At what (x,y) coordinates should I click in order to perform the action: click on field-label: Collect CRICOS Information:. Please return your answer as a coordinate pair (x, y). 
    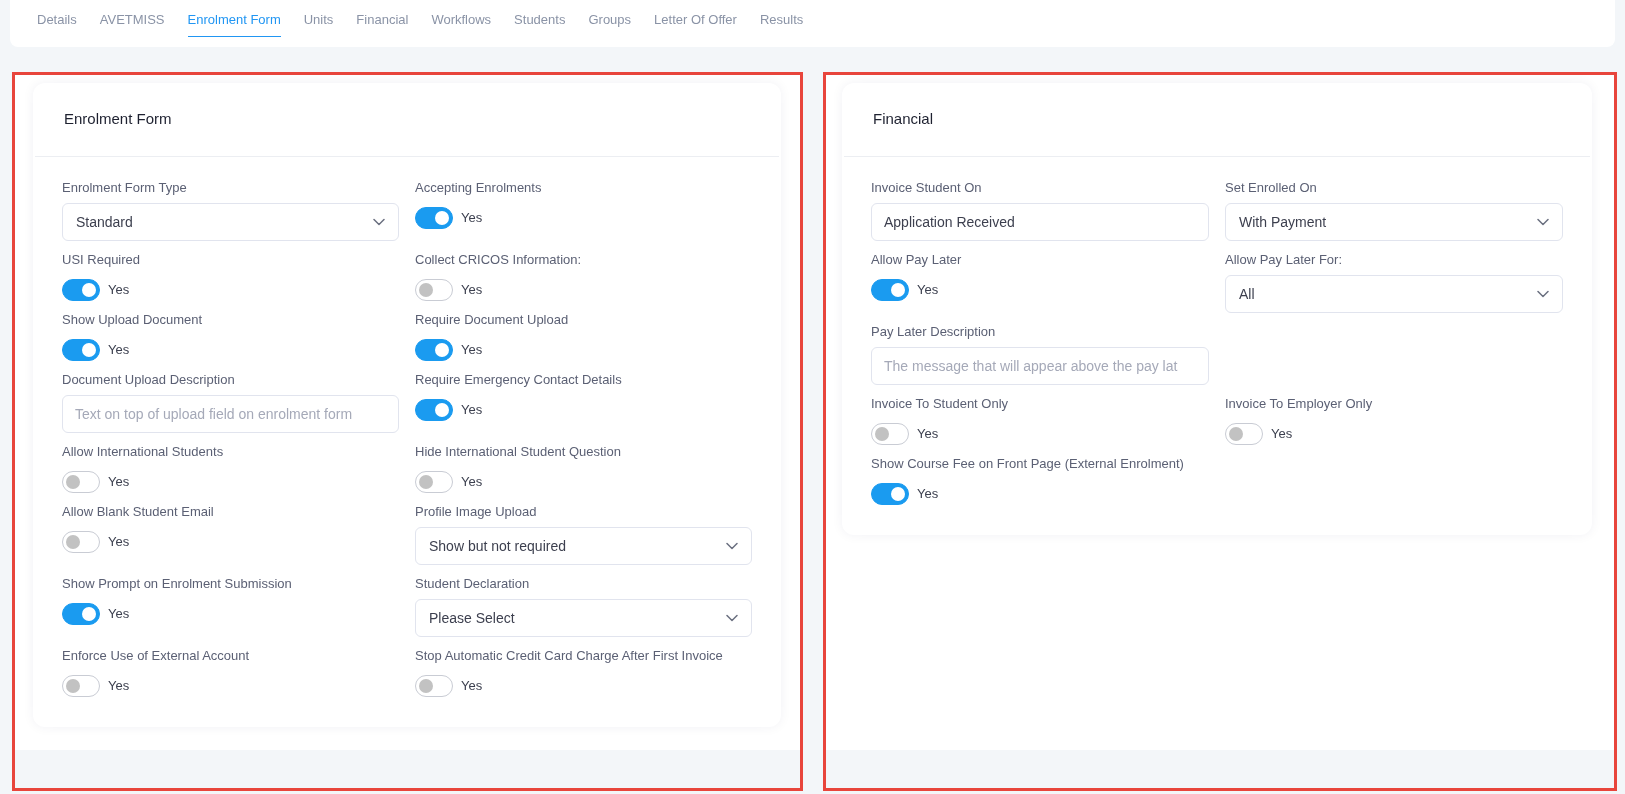
    Looking at the image, I should click on (499, 260).